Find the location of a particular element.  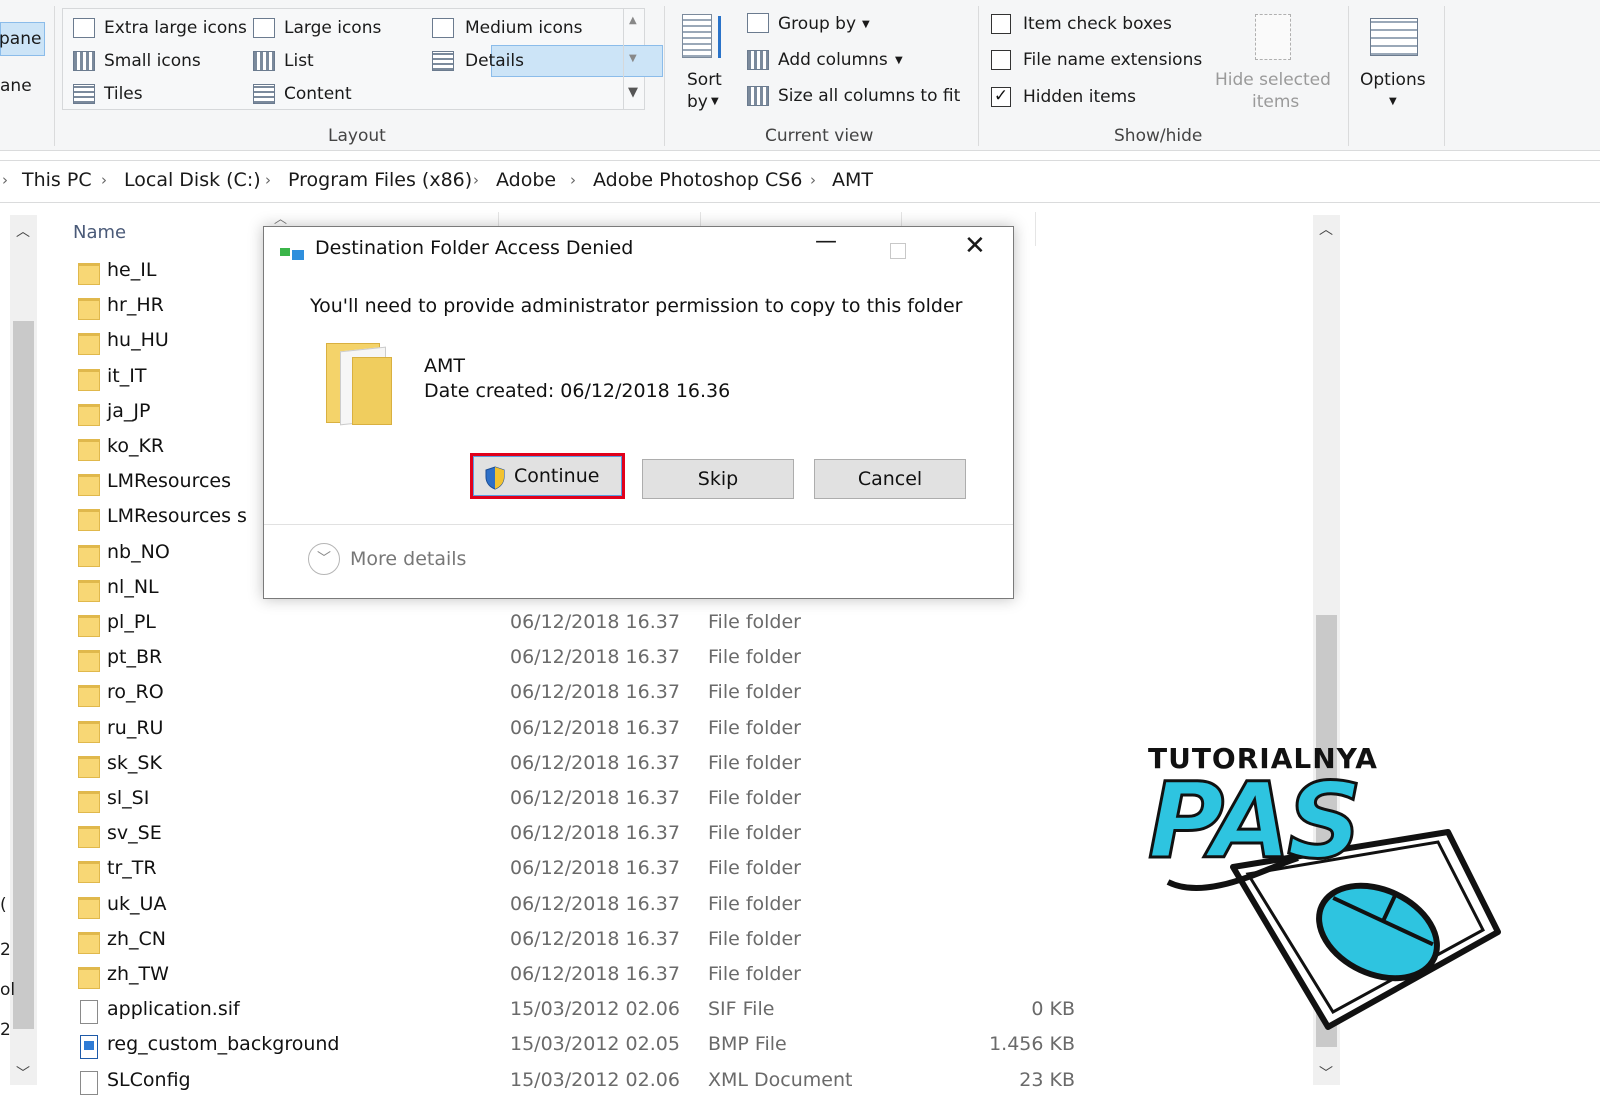

item-check-boxes-checkbox is located at coordinates (1001, 24).